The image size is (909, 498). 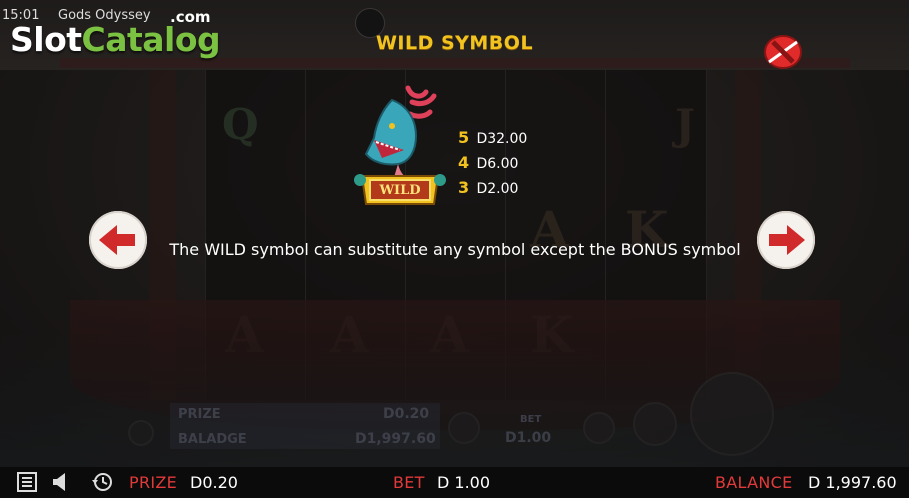 I want to click on menu-button, so click(x=27, y=484).